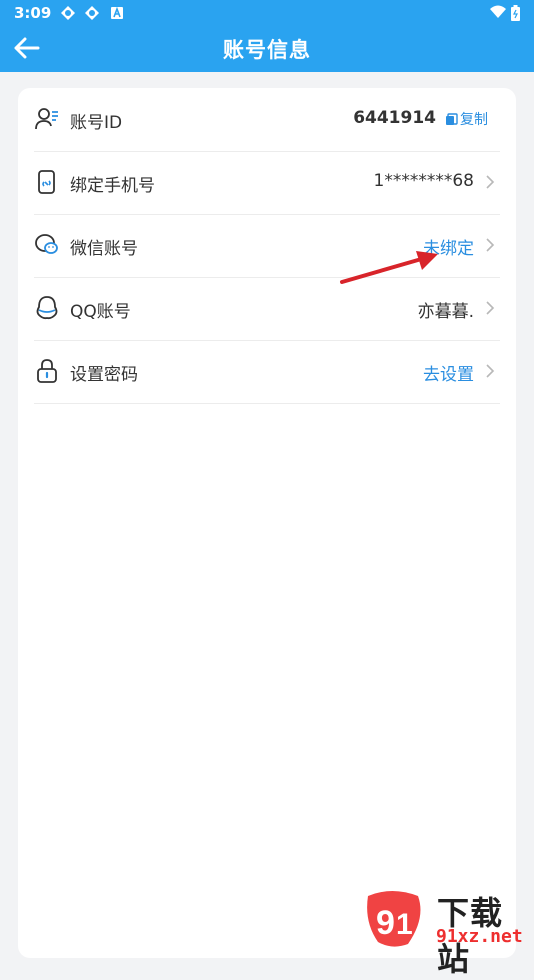  Describe the element at coordinates (479, 936) in the screenshot. I see `watermark-url: 91xz.net` at that location.